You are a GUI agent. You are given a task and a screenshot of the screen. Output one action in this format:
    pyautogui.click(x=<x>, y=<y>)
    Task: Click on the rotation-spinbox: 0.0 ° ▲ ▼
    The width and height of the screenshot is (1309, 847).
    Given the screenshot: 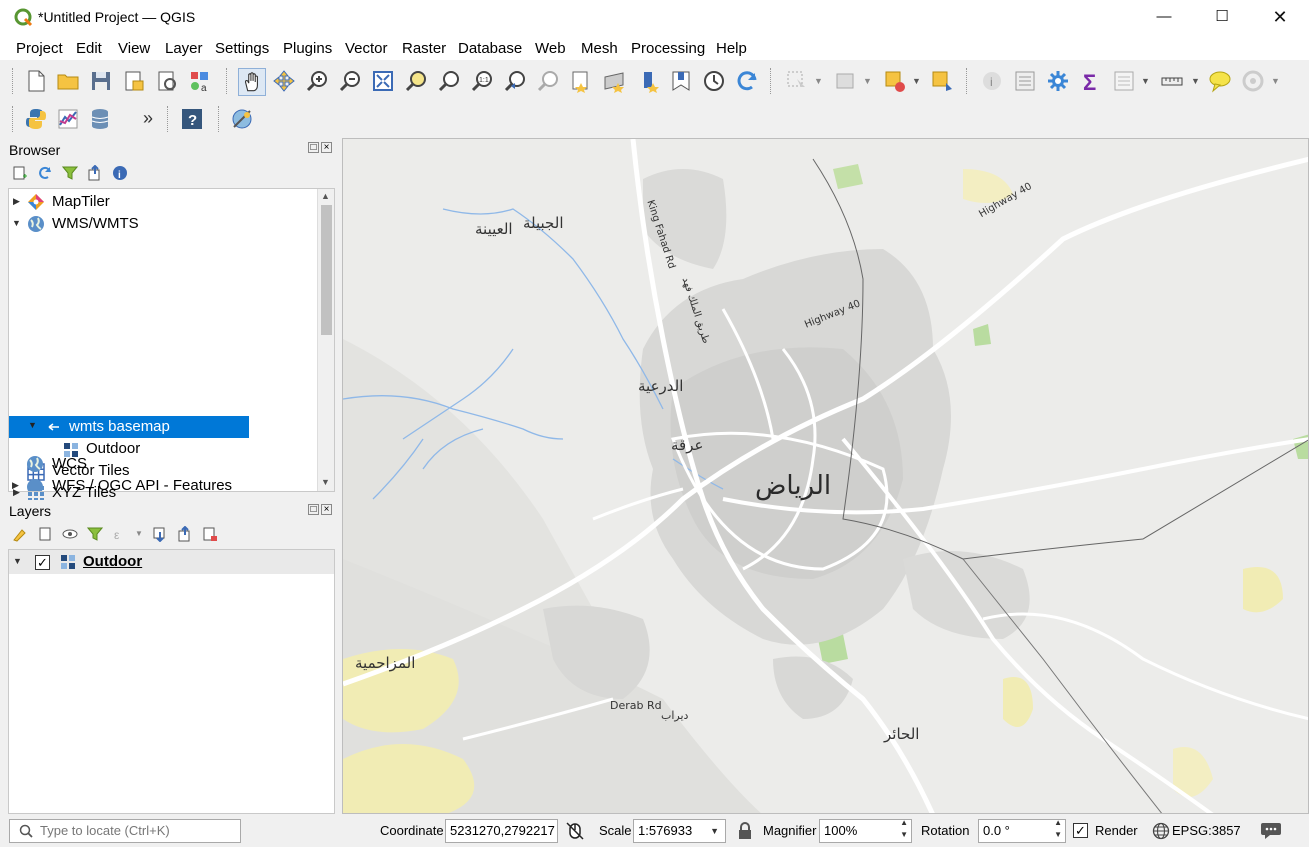 What is the action you would take?
    pyautogui.click(x=1022, y=830)
    